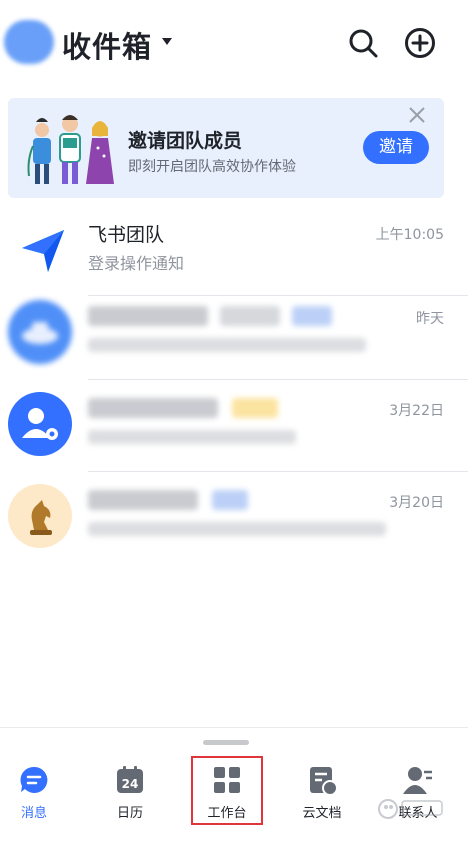 The width and height of the screenshot is (468, 847). I want to click on cloud-doc-icon, so click(324, 781).